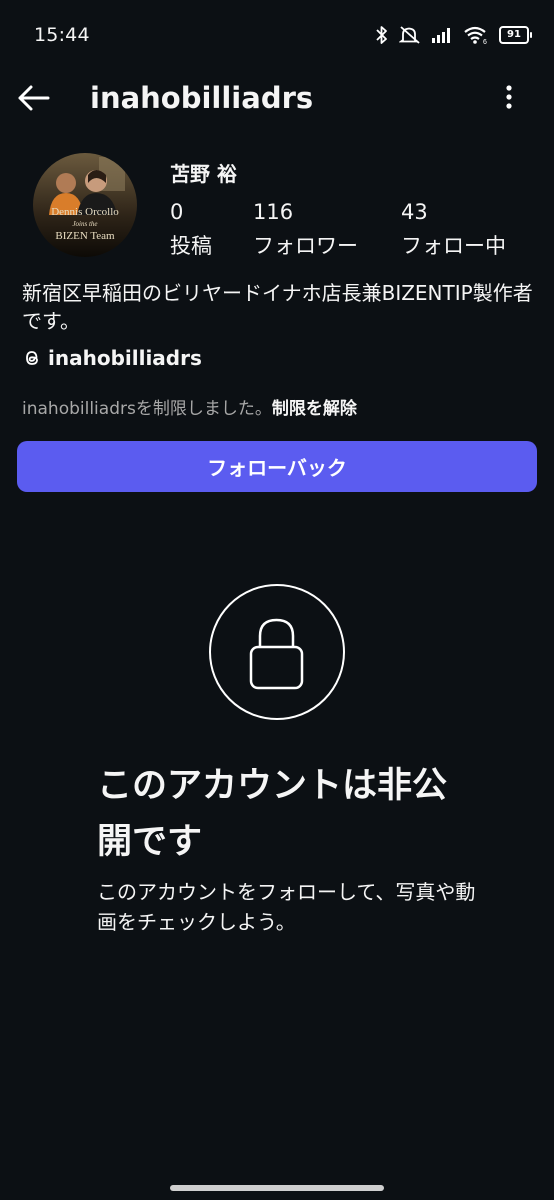 This screenshot has width=554, height=1200. What do you see at coordinates (203, 174) in the screenshot?
I see `display-name: 苫野 裕` at bounding box center [203, 174].